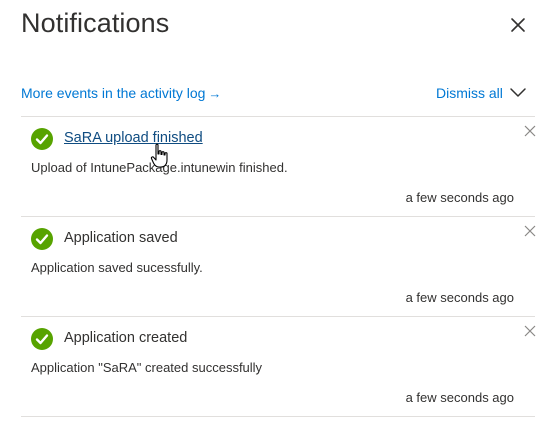 The height and width of the screenshot is (427, 551). I want to click on expand-toggle-button, so click(518, 93).